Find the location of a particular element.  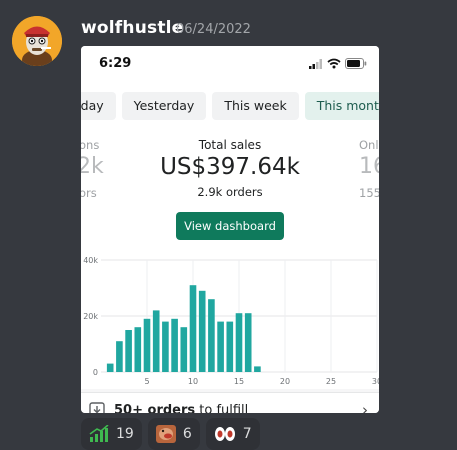

chart-y-ticks: 0 20k 40k is located at coordinates (90, 316).